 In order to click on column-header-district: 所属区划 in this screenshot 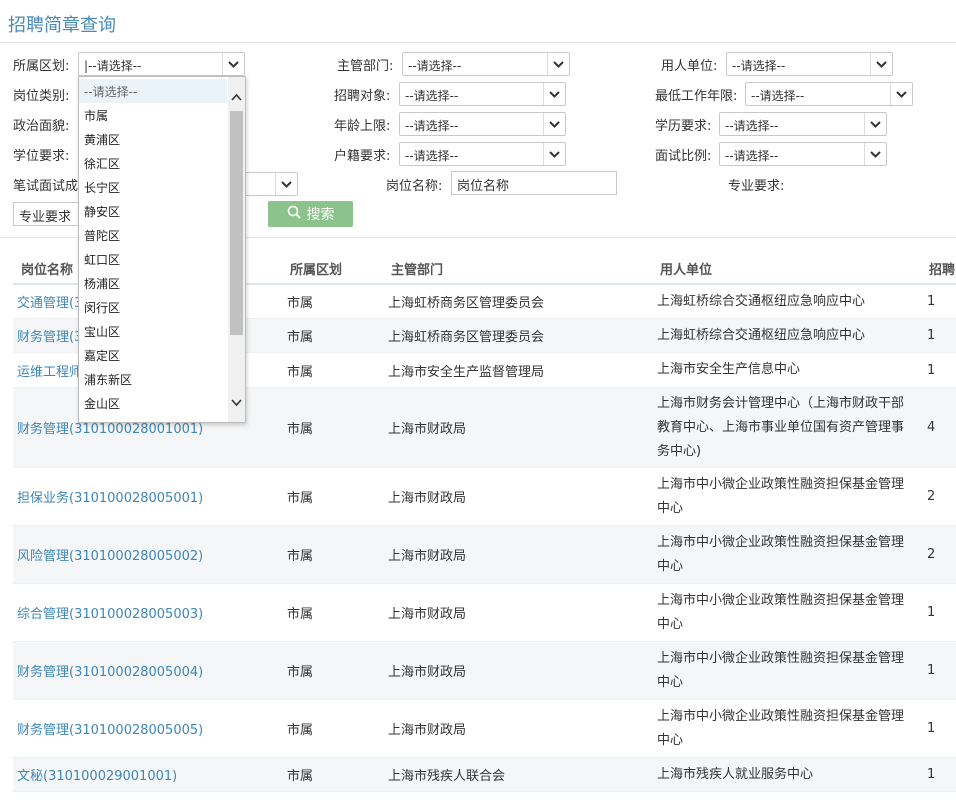, I will do `click(316, 270)`.